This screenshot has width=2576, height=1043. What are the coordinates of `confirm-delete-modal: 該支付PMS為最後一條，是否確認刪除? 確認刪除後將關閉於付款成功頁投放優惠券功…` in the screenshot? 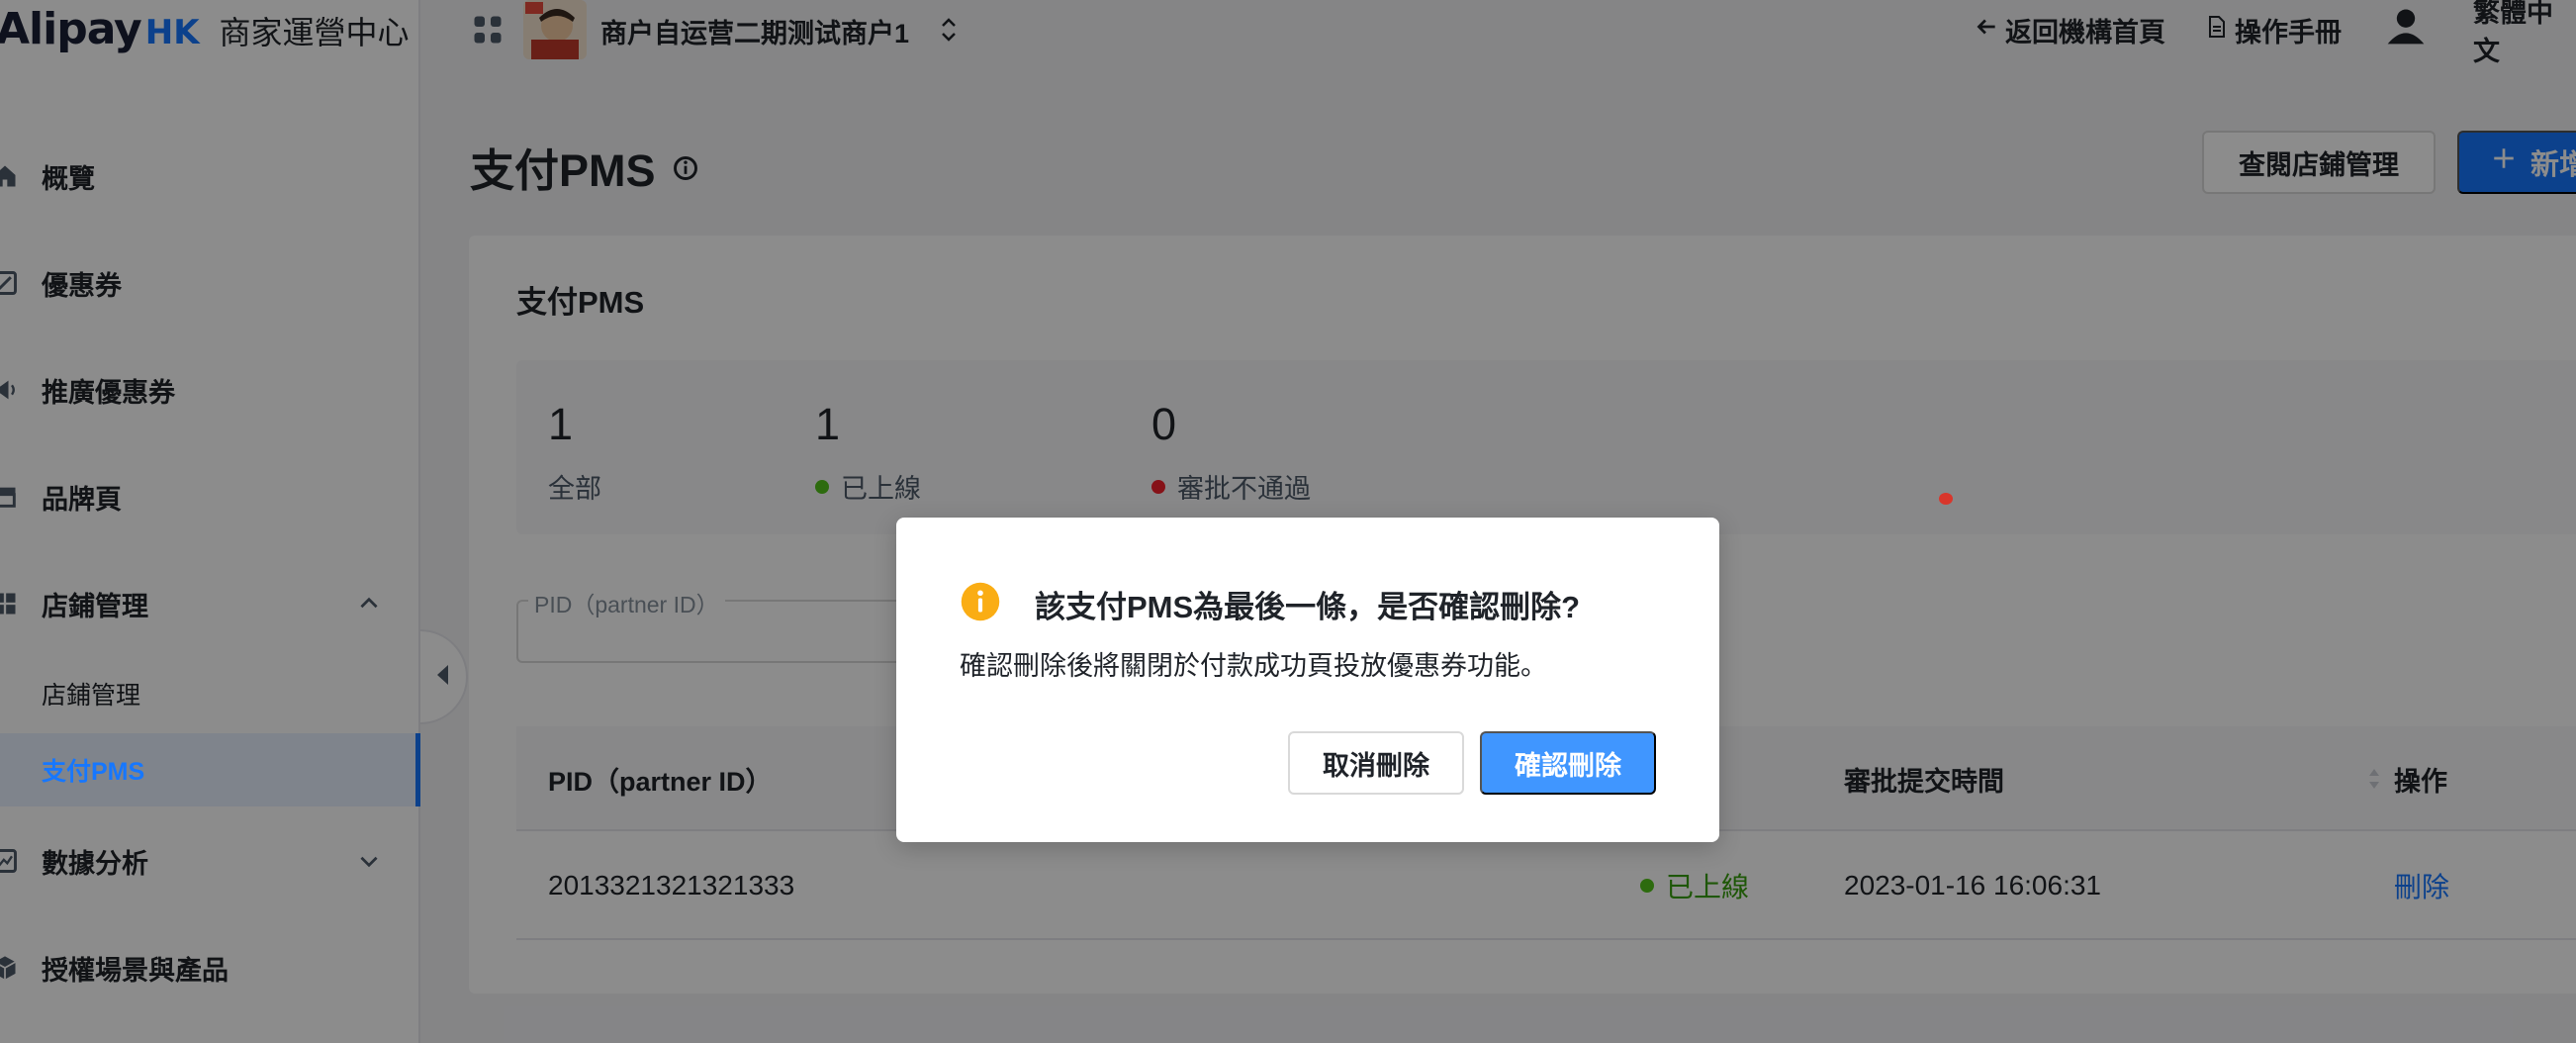 It's located at (1308, 680).